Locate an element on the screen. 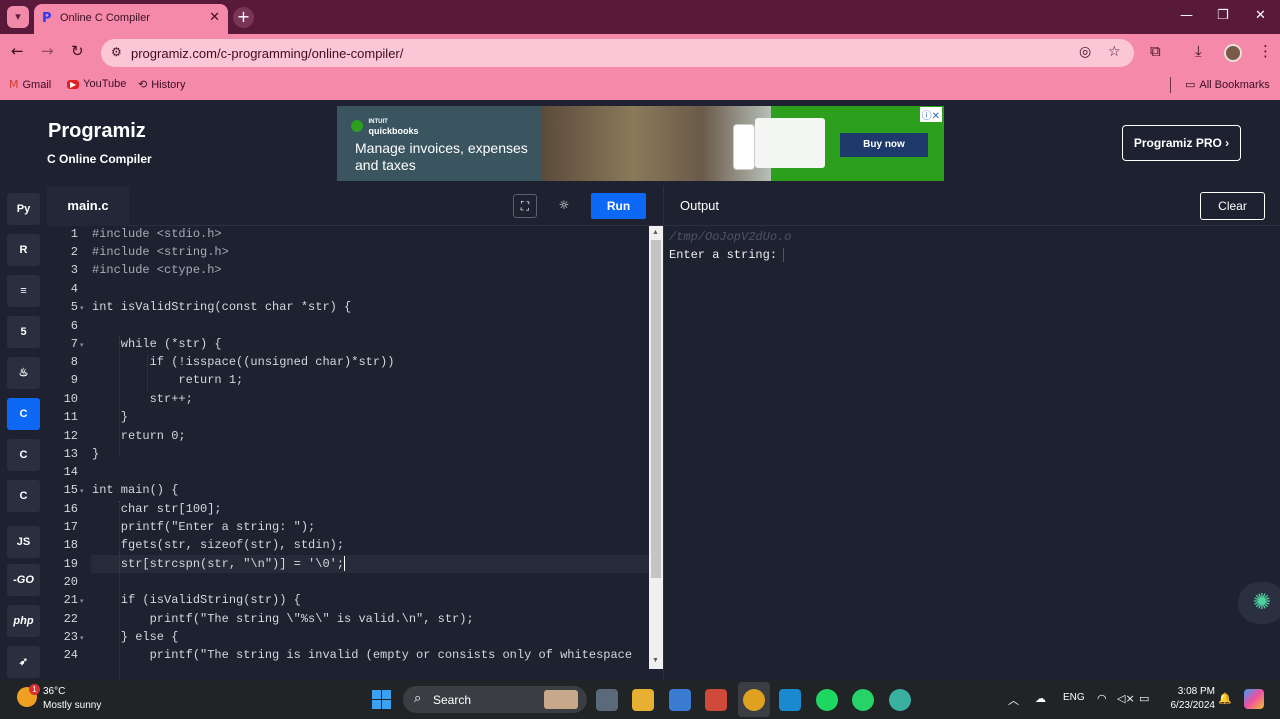  r-icon: R is located at coordinates (23, 250).